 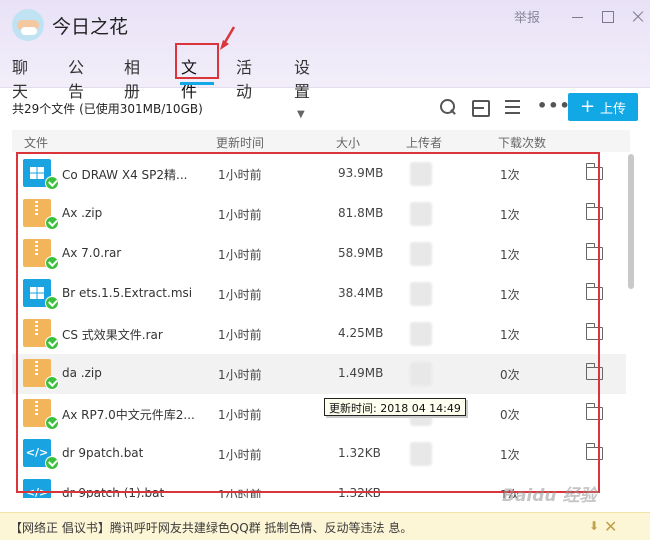 I want to click on file-table-header: 文件 更新时间 大小 上传者 下载次数, so click(x=321, y=141).